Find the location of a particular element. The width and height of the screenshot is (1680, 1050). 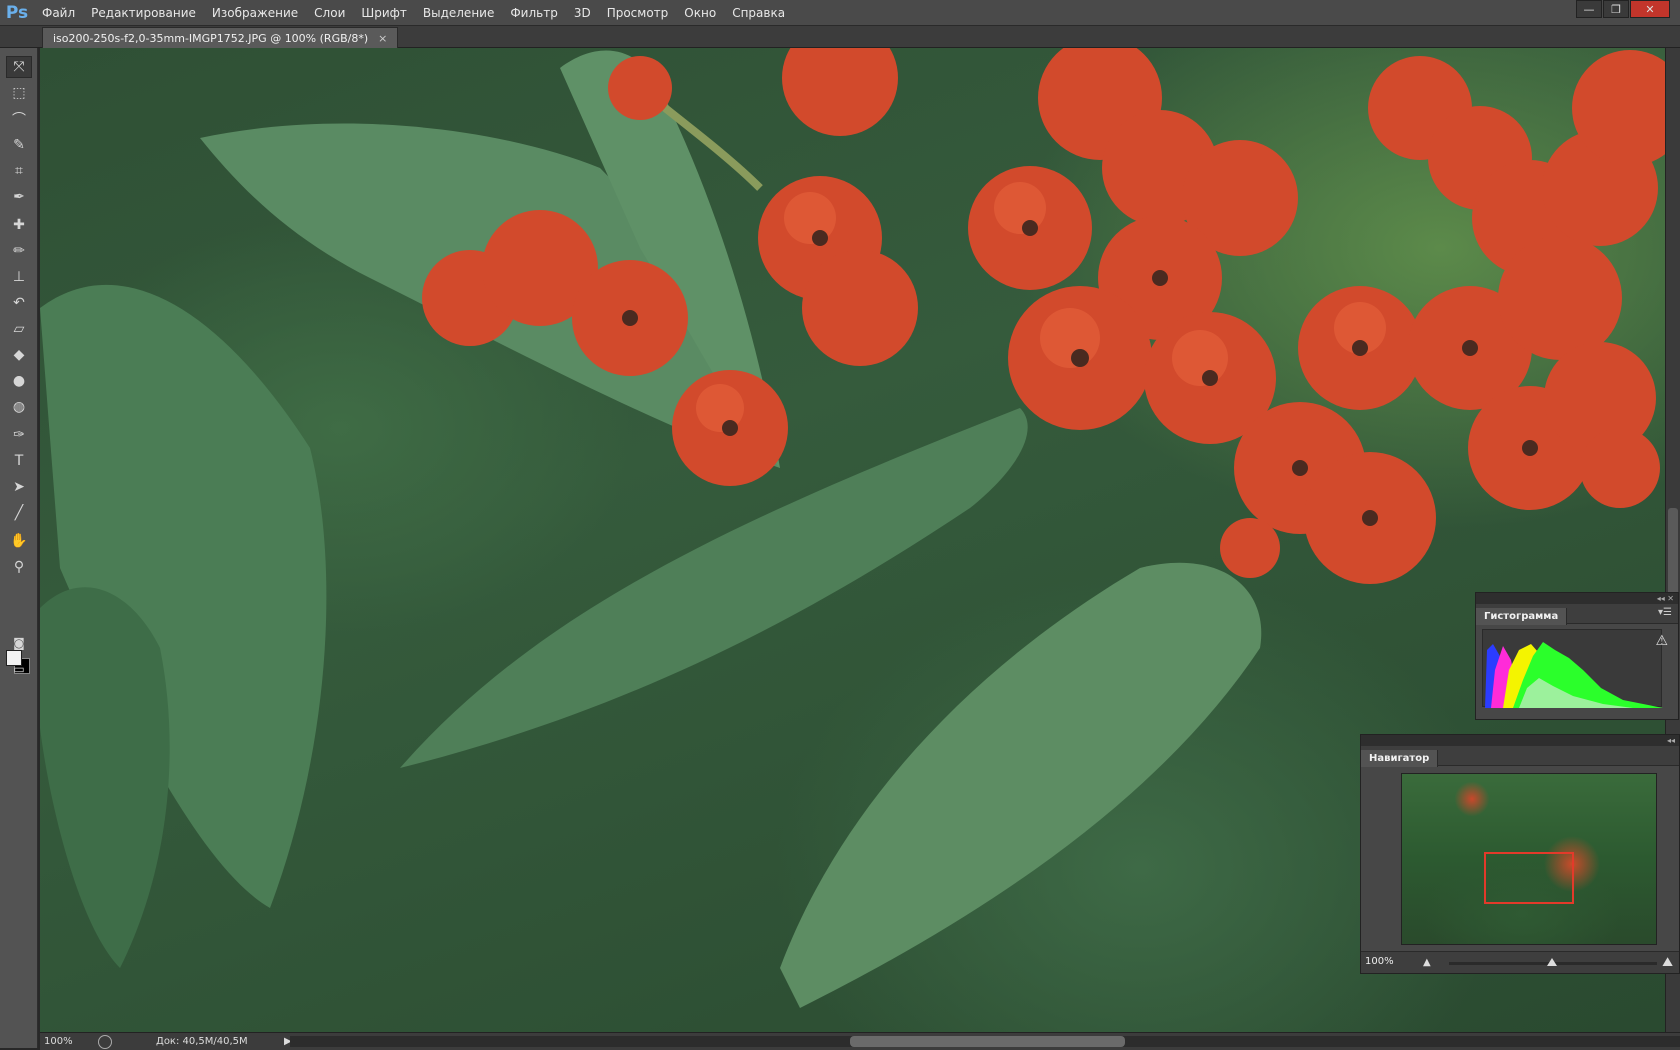

navigator-thumbnail is located at coordinates (1529, 859).